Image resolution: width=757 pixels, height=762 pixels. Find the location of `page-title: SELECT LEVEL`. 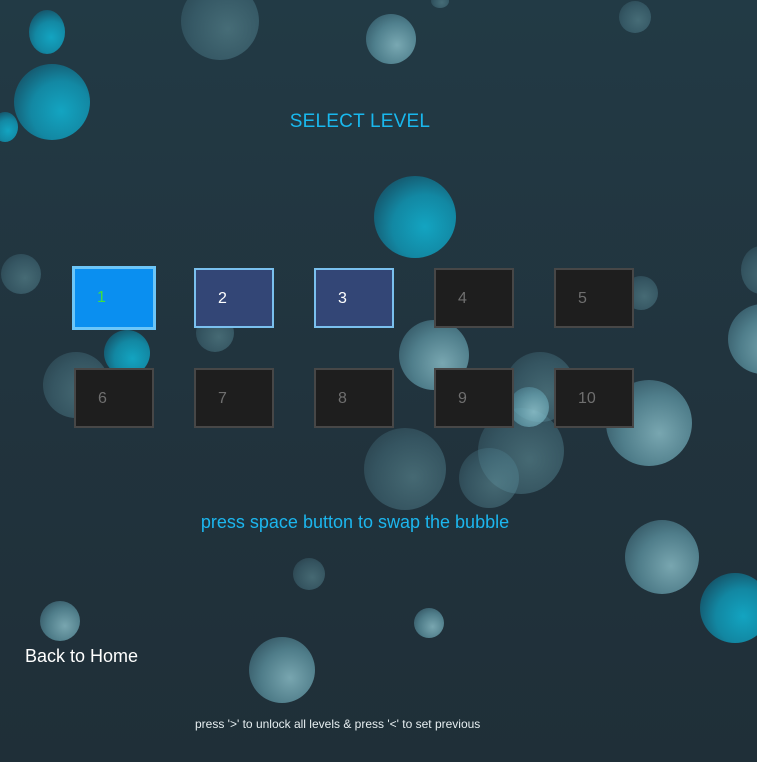

page-title: SELECT LEVEL is located at coordinates (360, 121).